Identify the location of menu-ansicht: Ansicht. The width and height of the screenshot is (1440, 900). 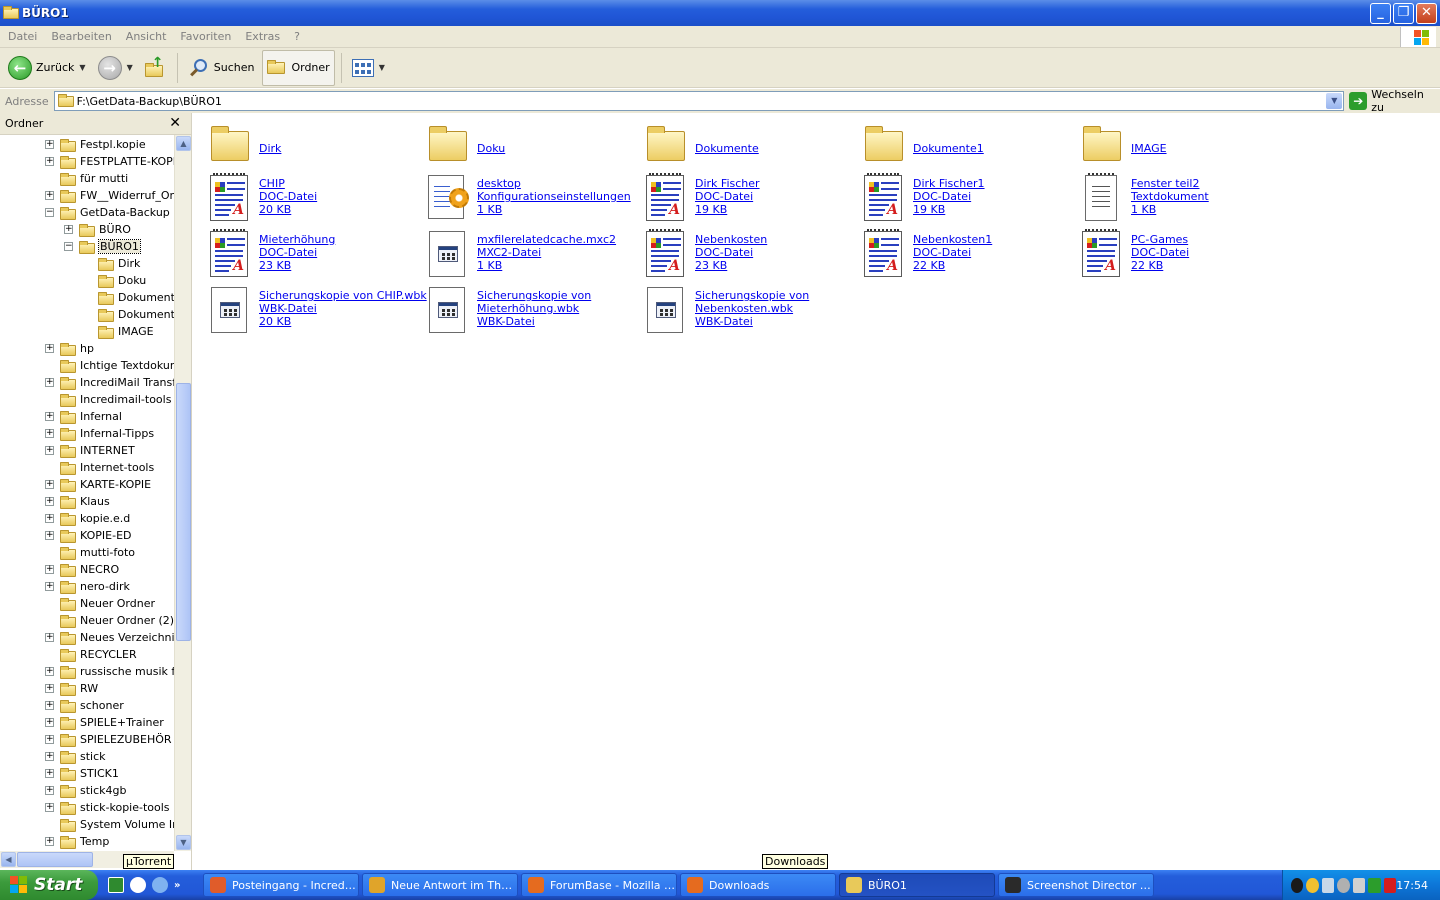
(146, 36).